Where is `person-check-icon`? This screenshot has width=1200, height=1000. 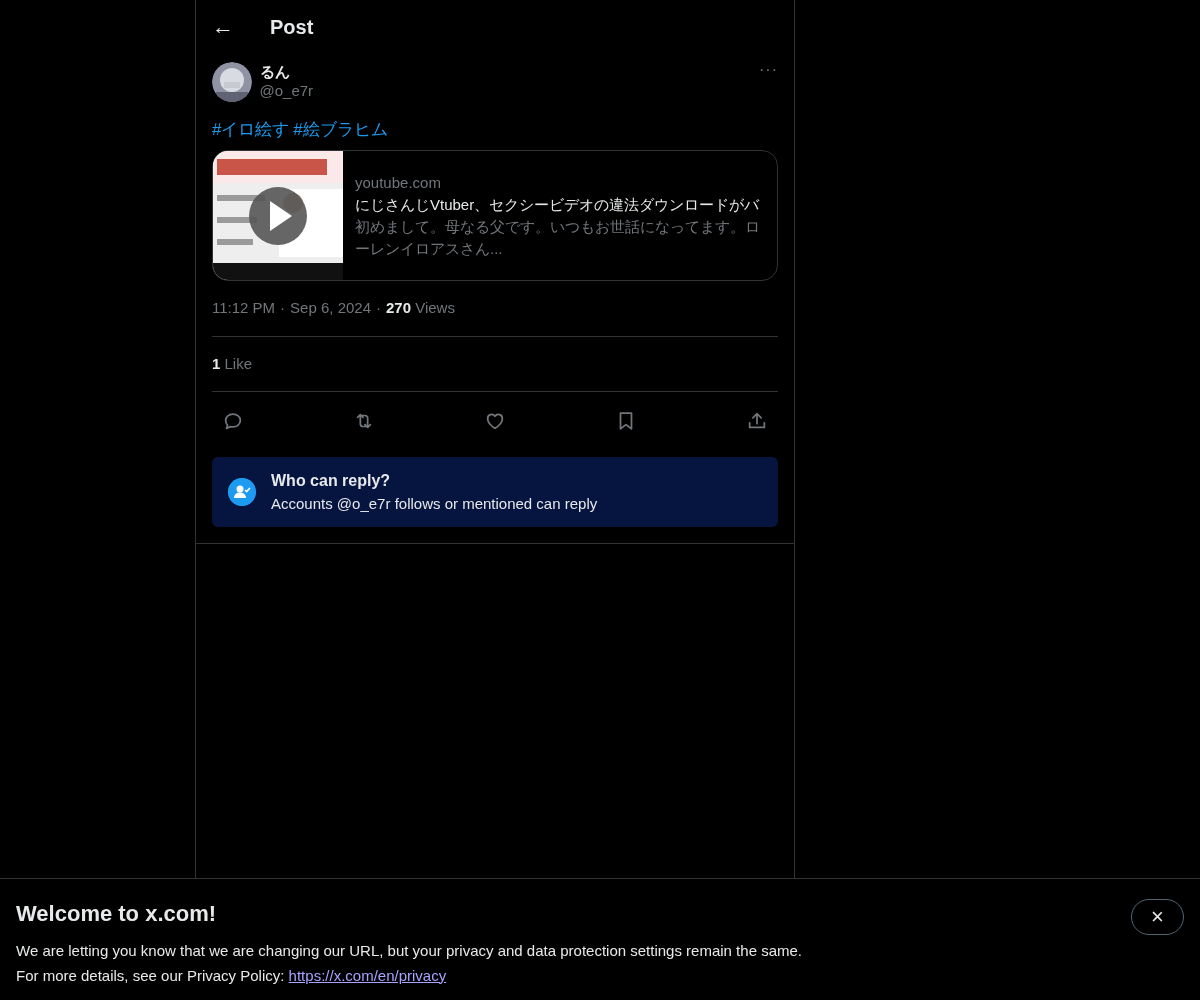 person-check-icon is located at coordinates (242, 491).